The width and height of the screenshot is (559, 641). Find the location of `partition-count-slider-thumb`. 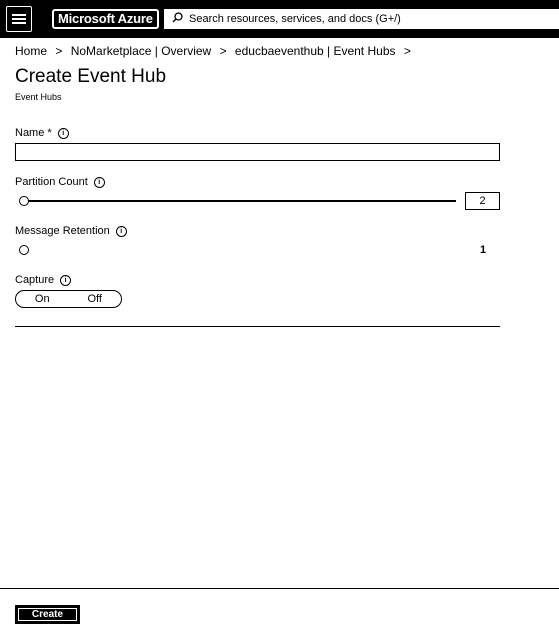

partition-count-slider-thumb is located at coordinates (24, 201).